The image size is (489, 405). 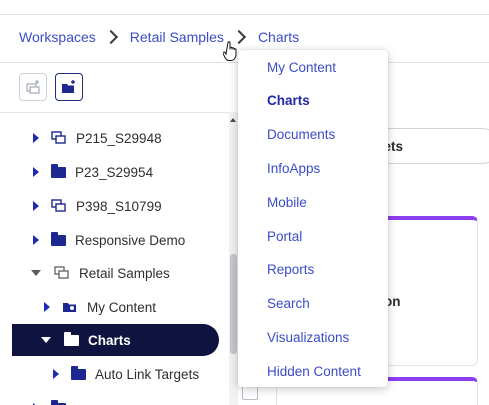 I want to click on tree-item-my-content: My Content, so click(x=100, y=307).